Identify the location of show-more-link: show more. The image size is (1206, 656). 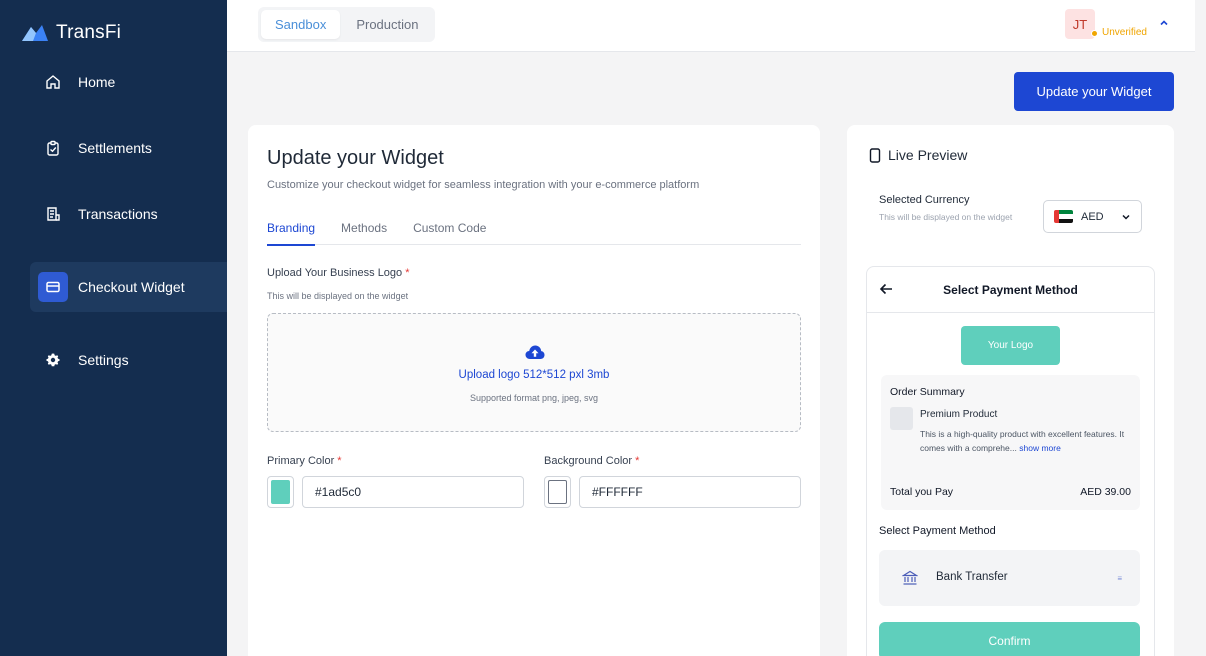
(1040, 448).